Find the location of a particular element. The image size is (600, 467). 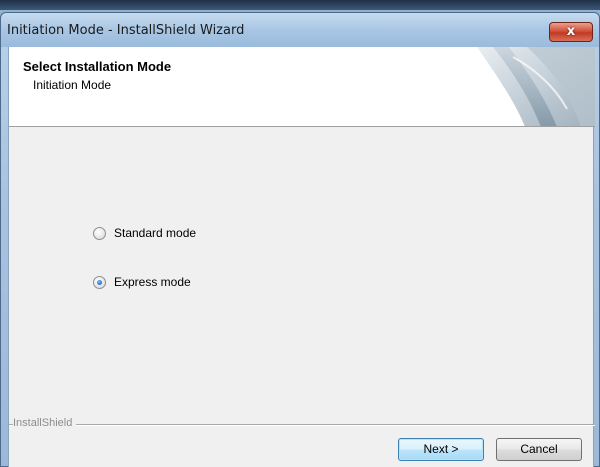

express-mode-label: Express mode is located at coordinates (152, 282).